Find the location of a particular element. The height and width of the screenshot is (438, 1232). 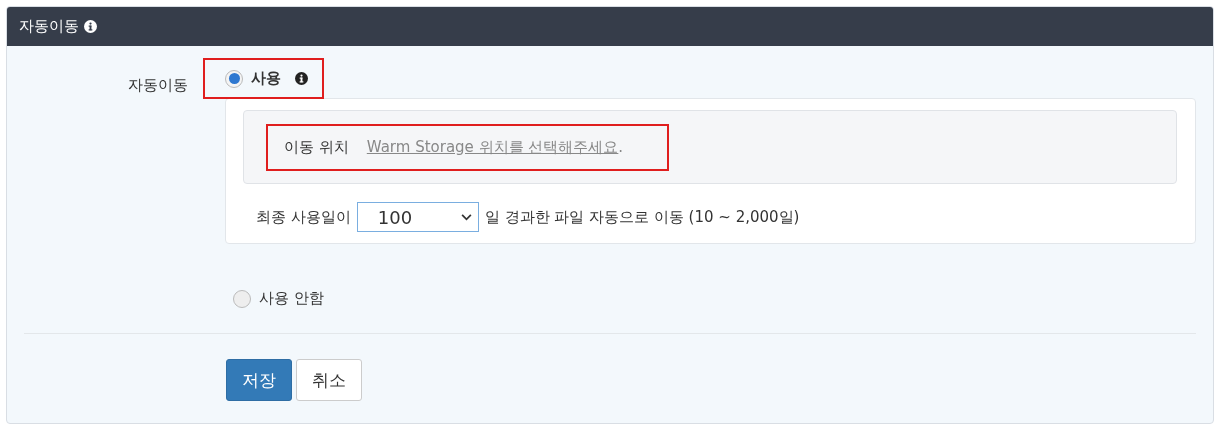

period-text: . is located at coordinates (621, 147).